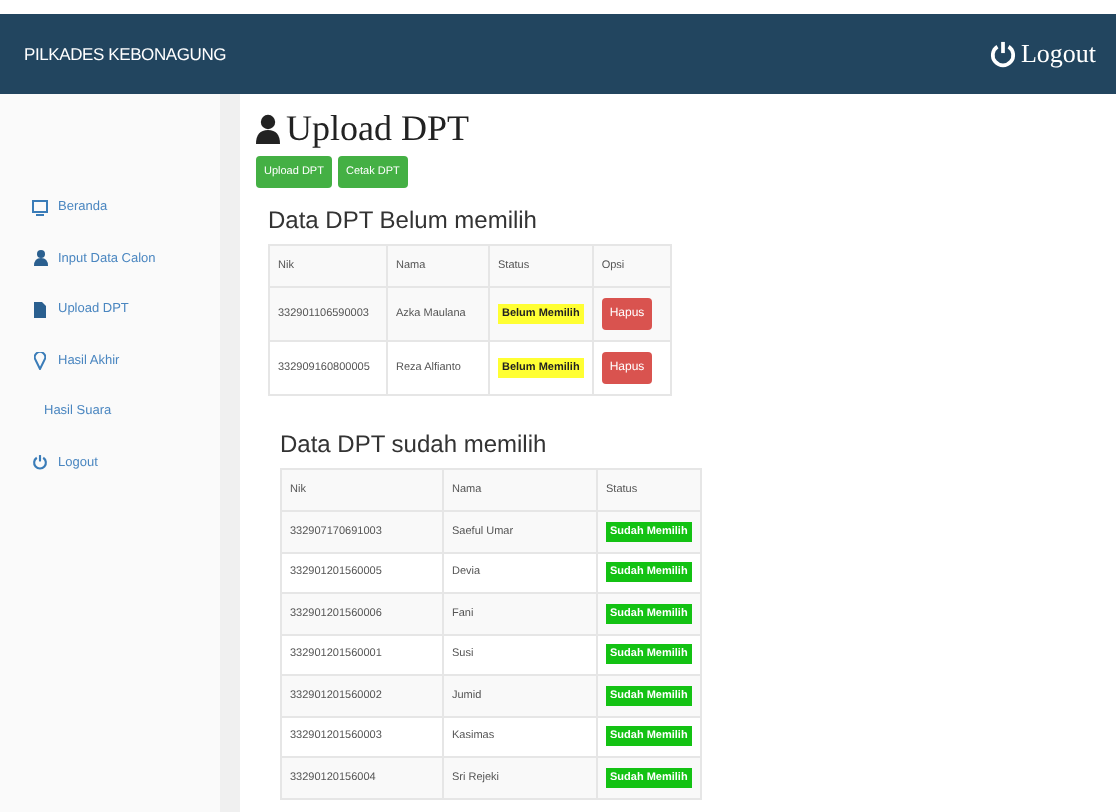 This screenshot has width=1116, height=812. I want to click on section-title: Data DPT sudah memilih, so click(414, 444).